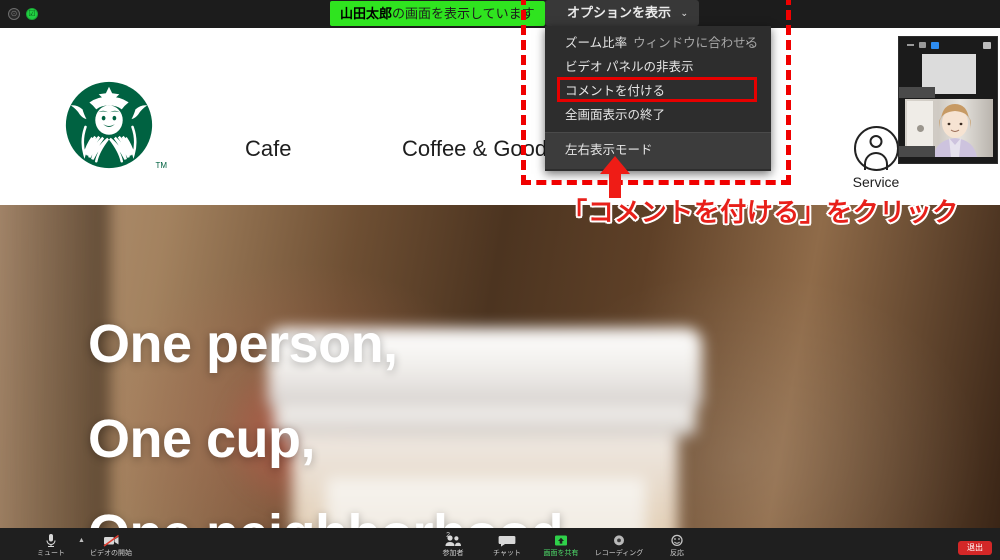  What do you see at coordinates (366, 13) in the screenshot?
I see `presenter-name: 山田太郎` at bounding box center [366, 13].